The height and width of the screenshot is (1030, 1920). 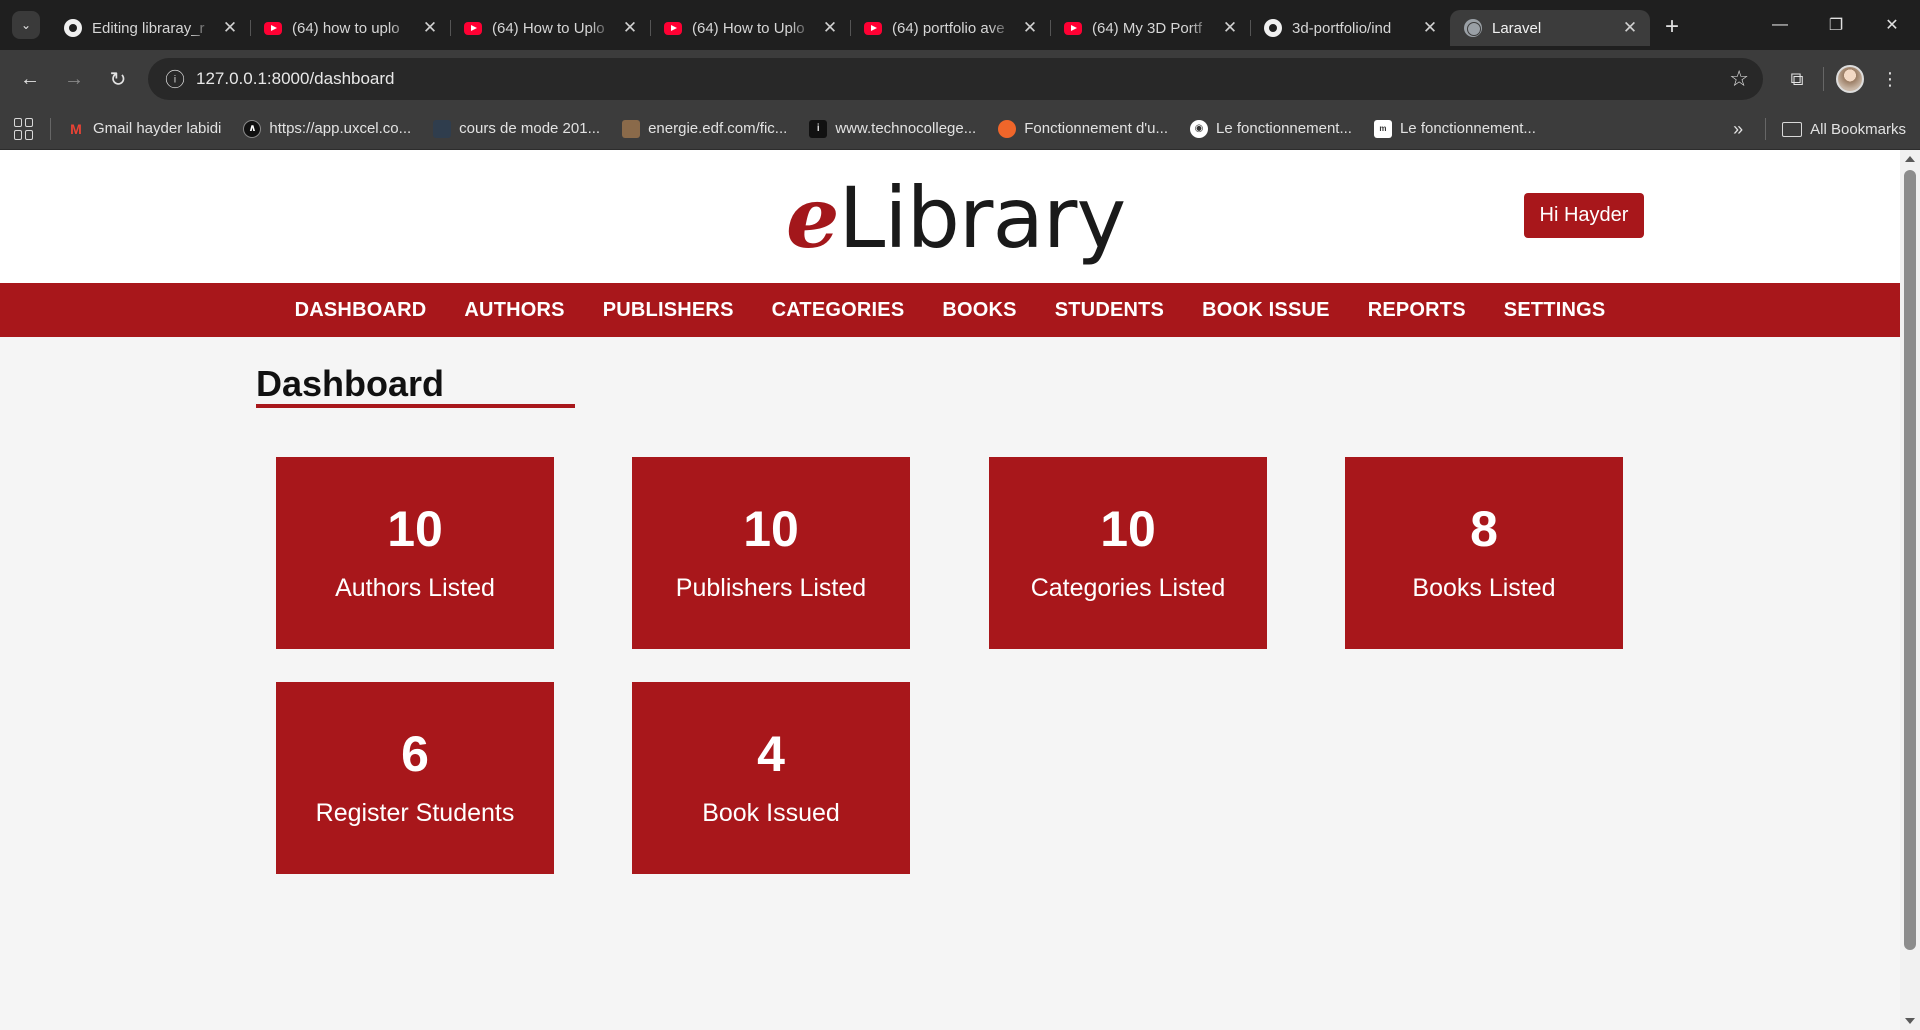 I want to click on more-bookmarks-chevron-icon: », so click(x=1738, y=129).